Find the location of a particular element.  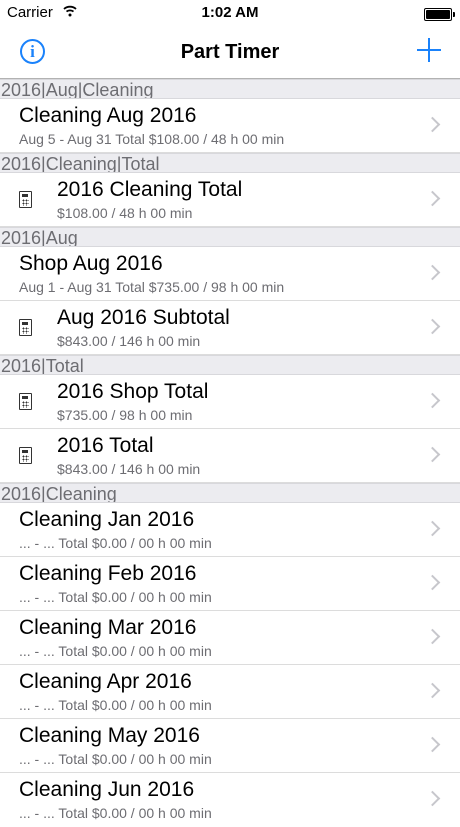

item-title: 2016 Cleaning Total is located at coordinates (150, 189).